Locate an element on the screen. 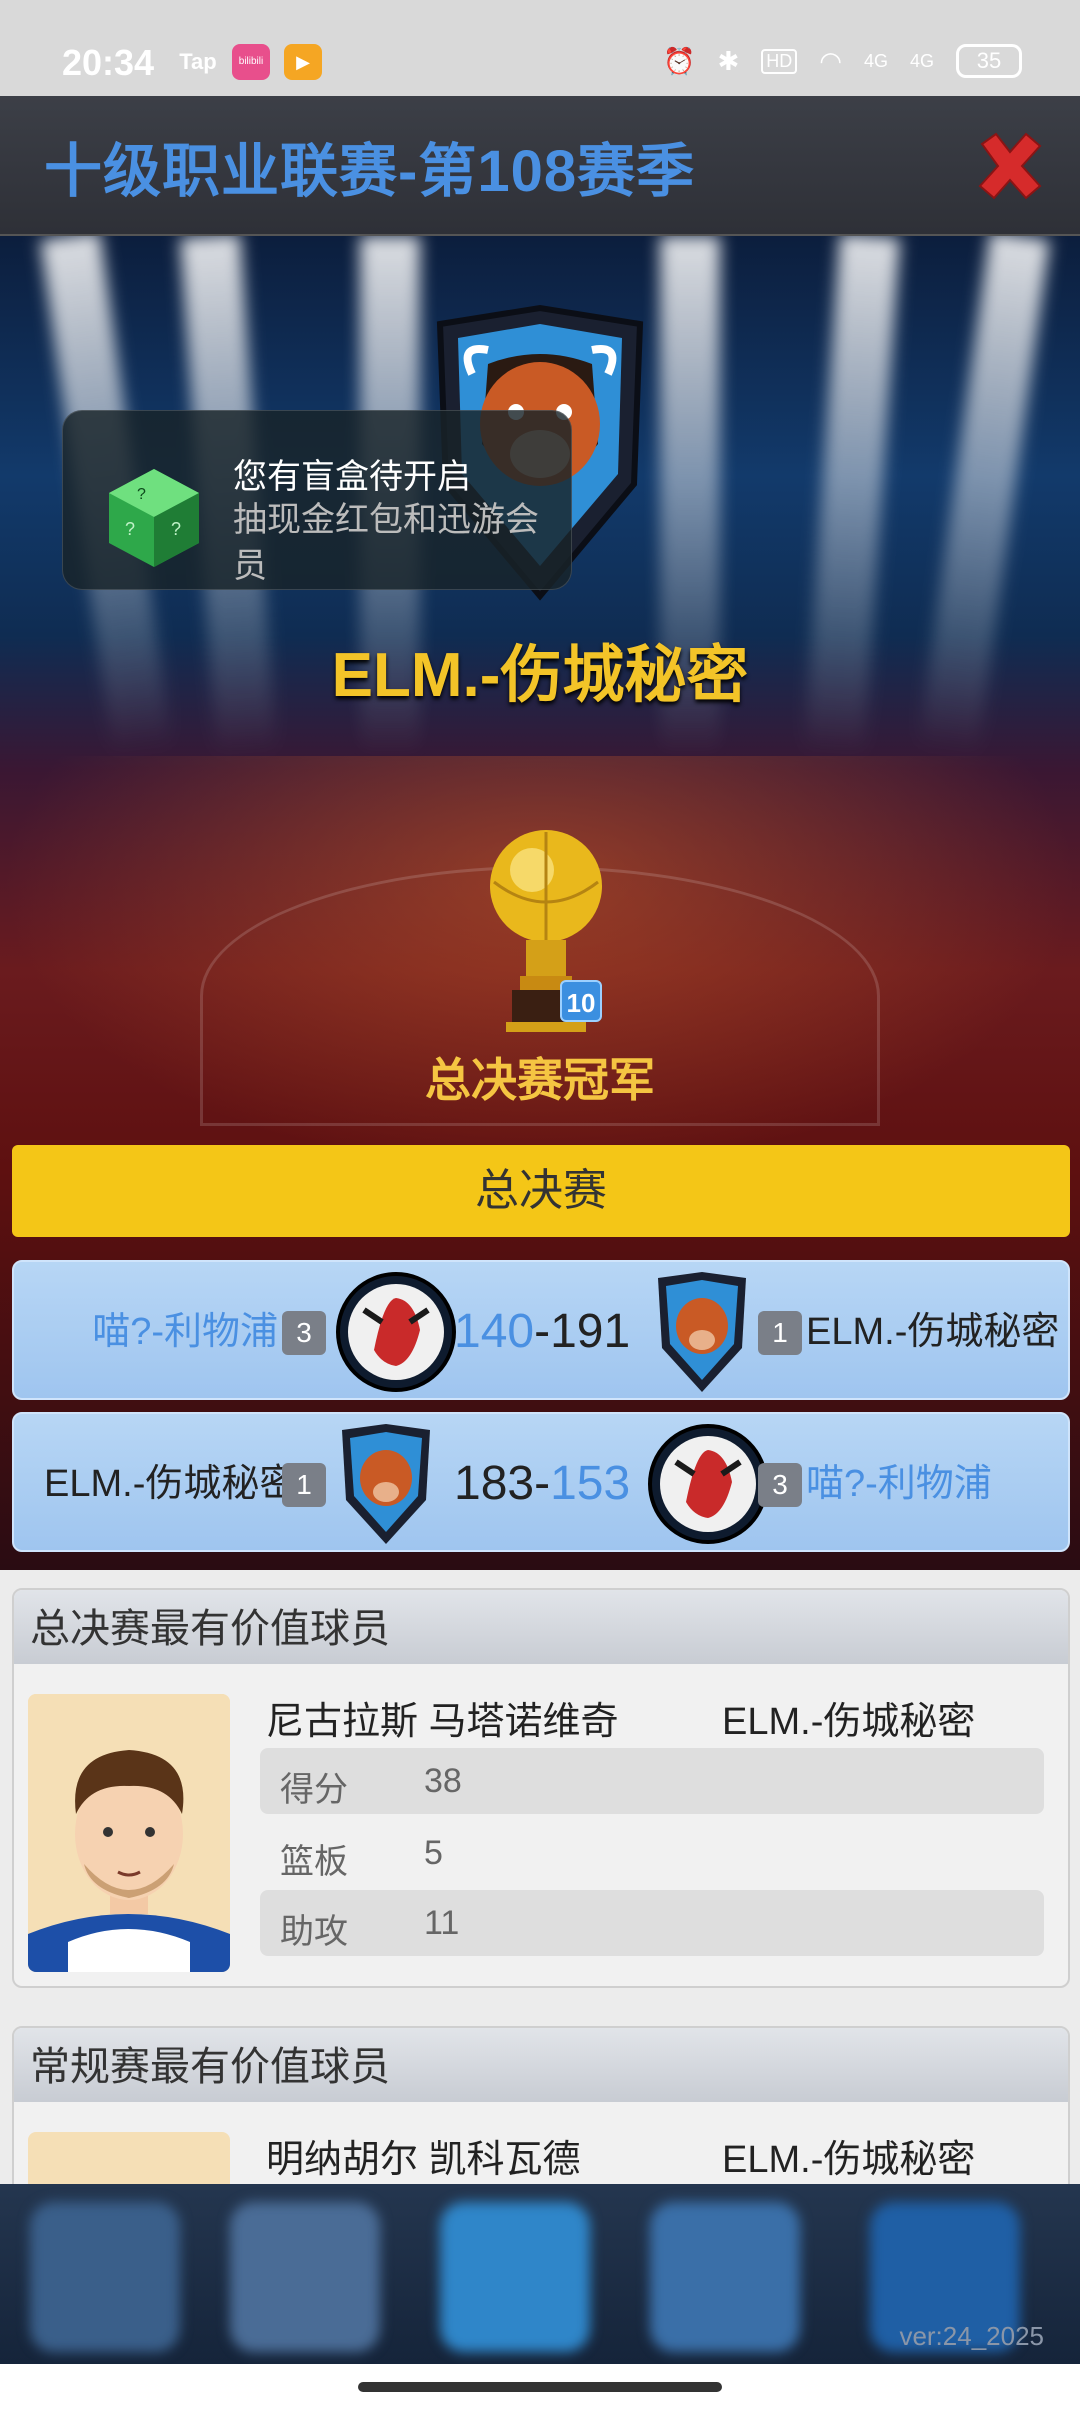 The width and height of the screenshot is (1080, 2414). left-seed-badge: 1 is located at coordinates (304, 1485).